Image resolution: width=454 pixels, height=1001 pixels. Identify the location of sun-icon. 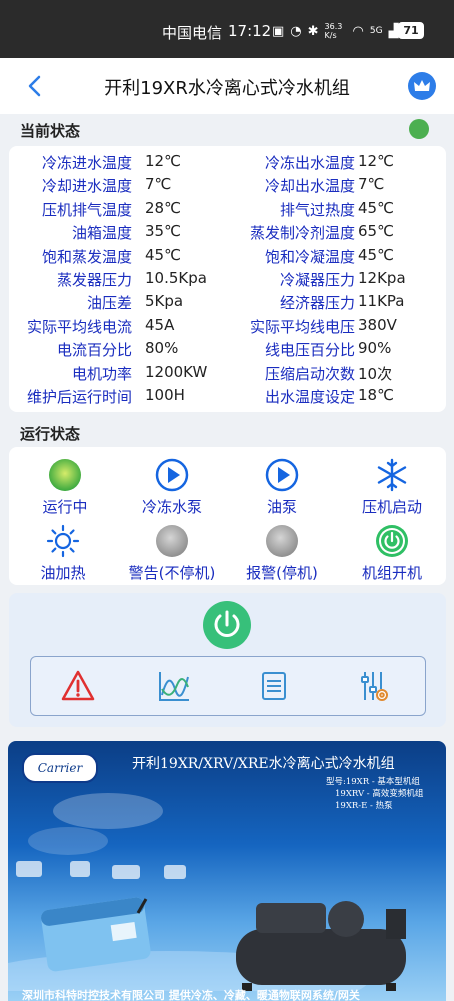
(63, 541).